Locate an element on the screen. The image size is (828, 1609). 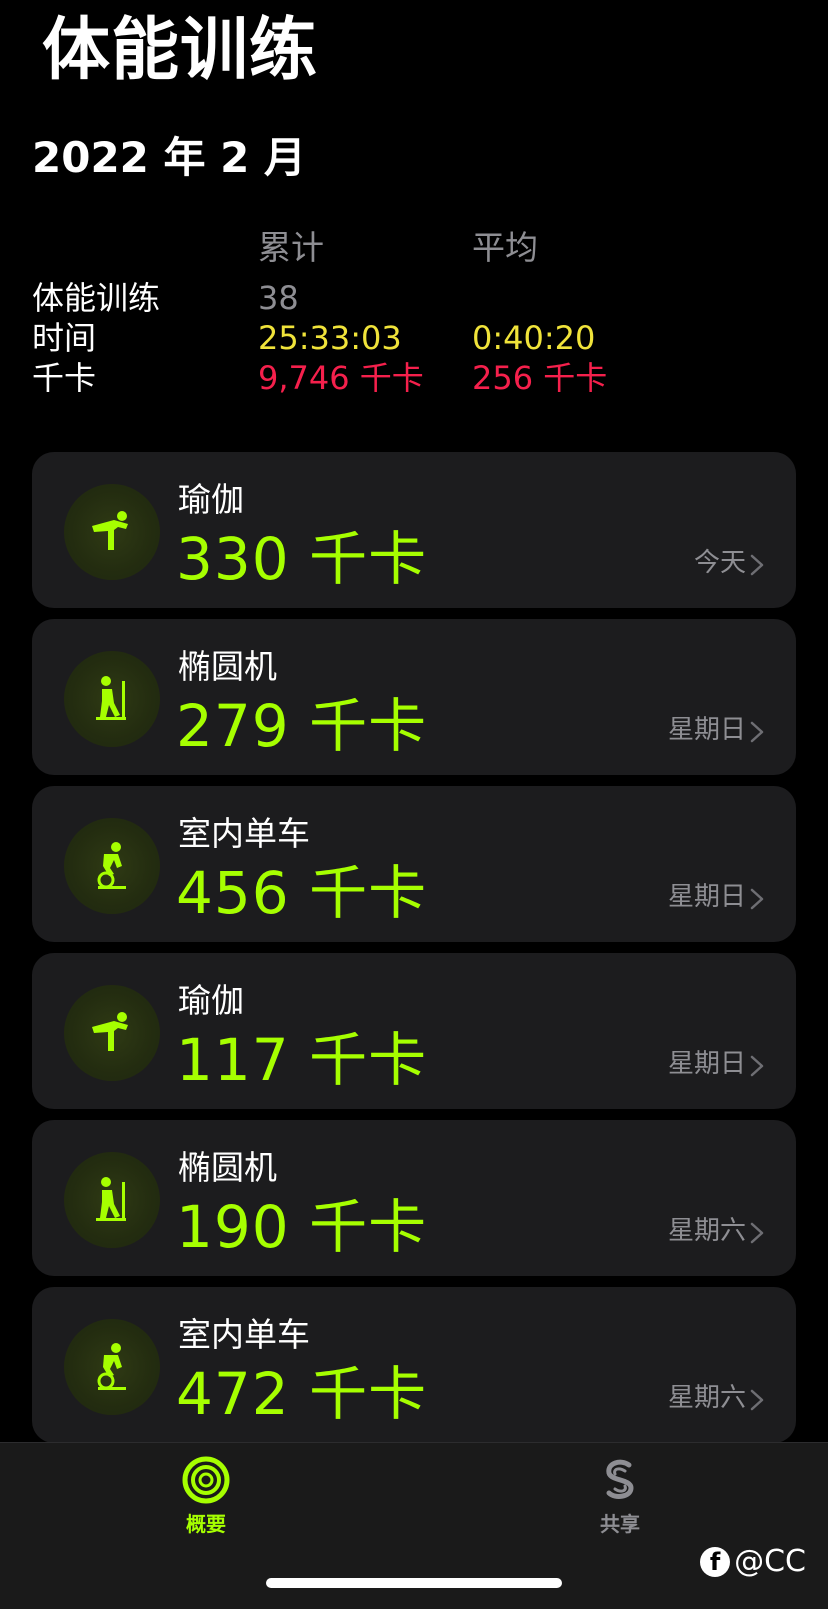
summary-header-row: 累计 平均 is located at coordinates (412, 250).